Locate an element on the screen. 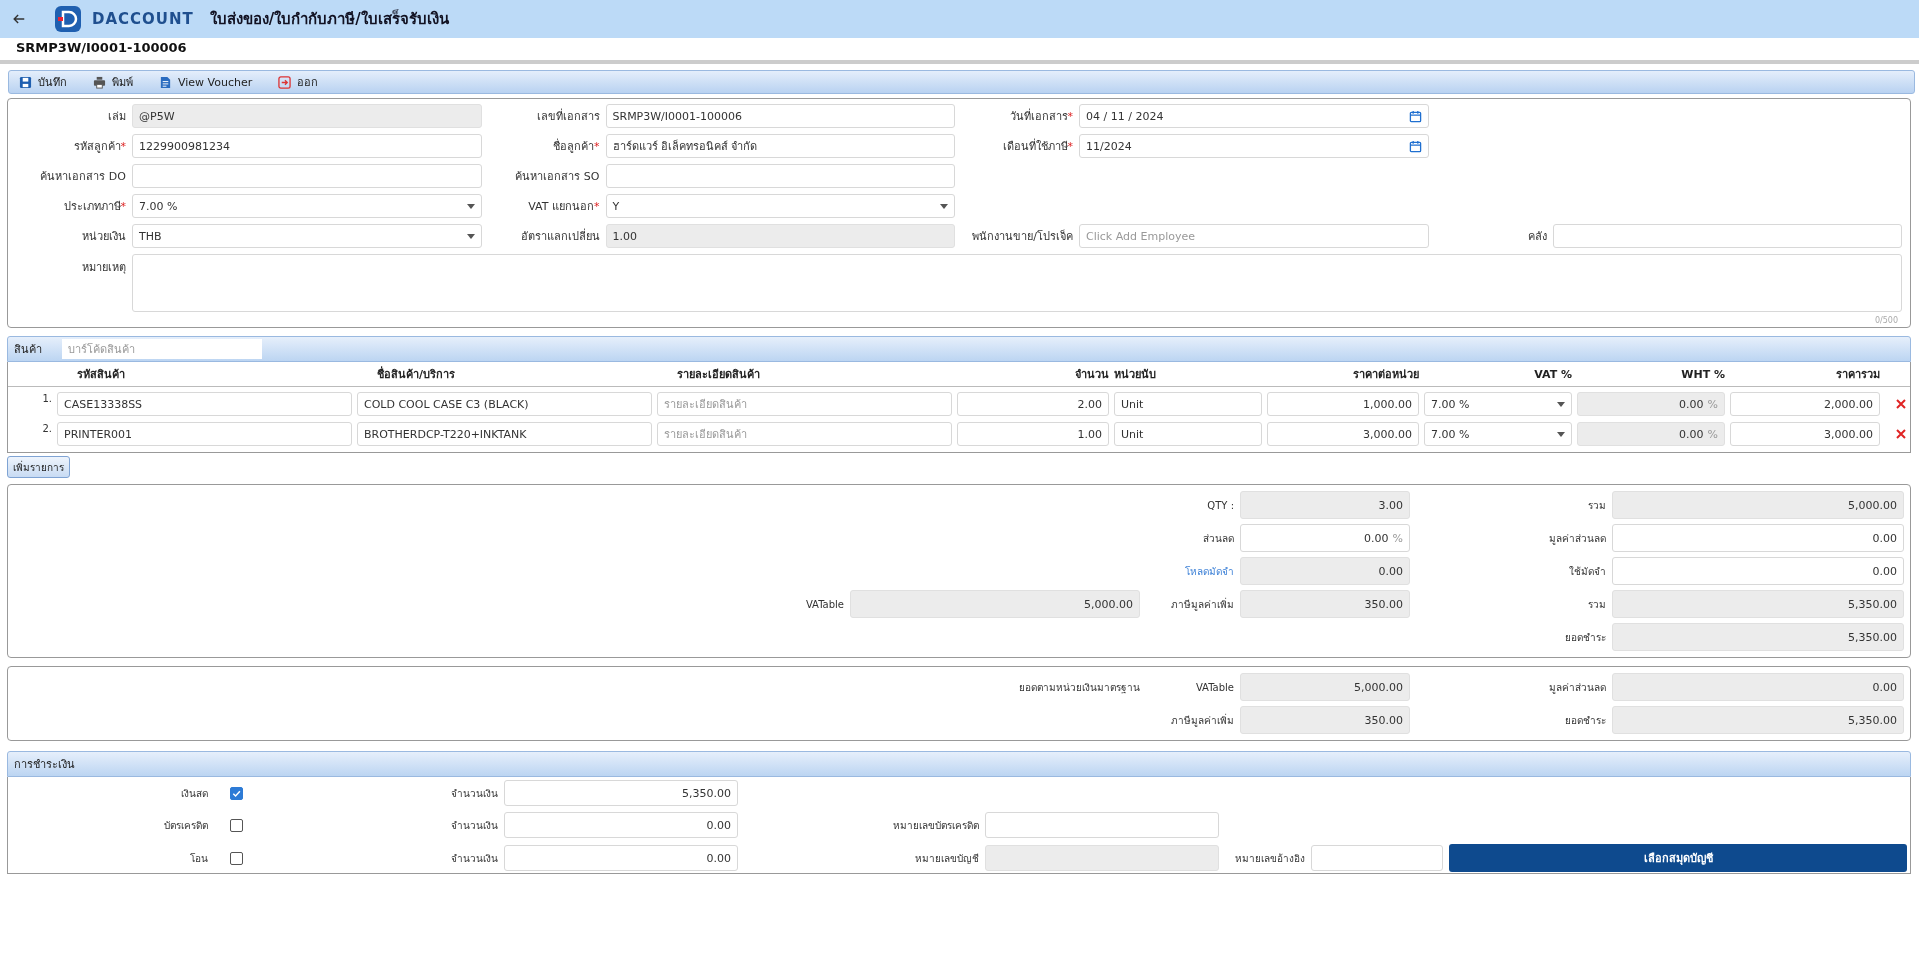 This screenshot has height=960, width=1919. column-header: WHT % is located at coordinates (1702, 374).